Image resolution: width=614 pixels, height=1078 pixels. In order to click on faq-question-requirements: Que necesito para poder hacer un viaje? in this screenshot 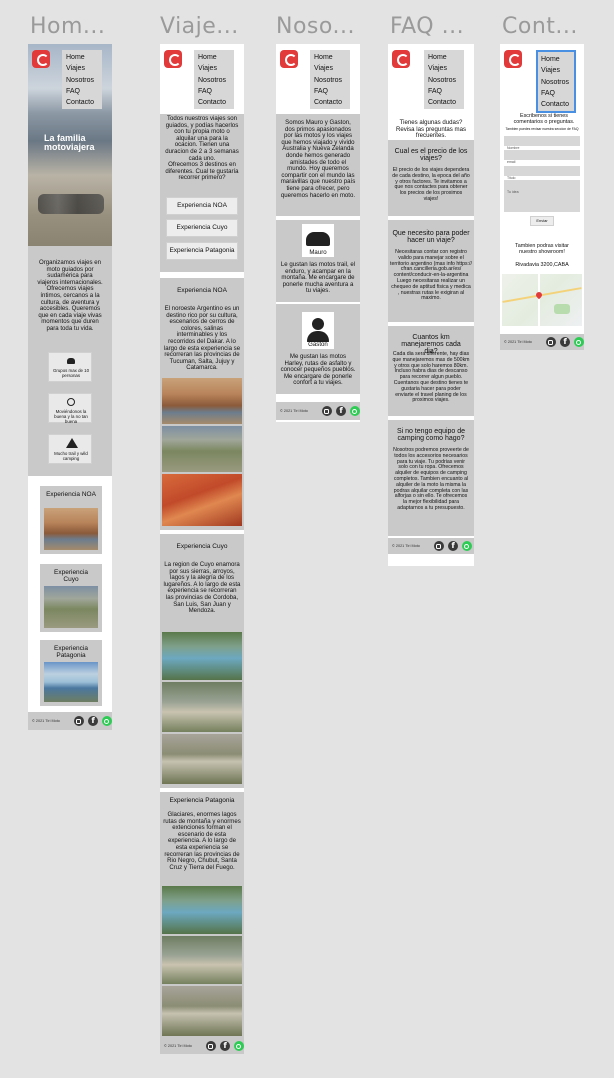, I will do `click(431, 237)`.